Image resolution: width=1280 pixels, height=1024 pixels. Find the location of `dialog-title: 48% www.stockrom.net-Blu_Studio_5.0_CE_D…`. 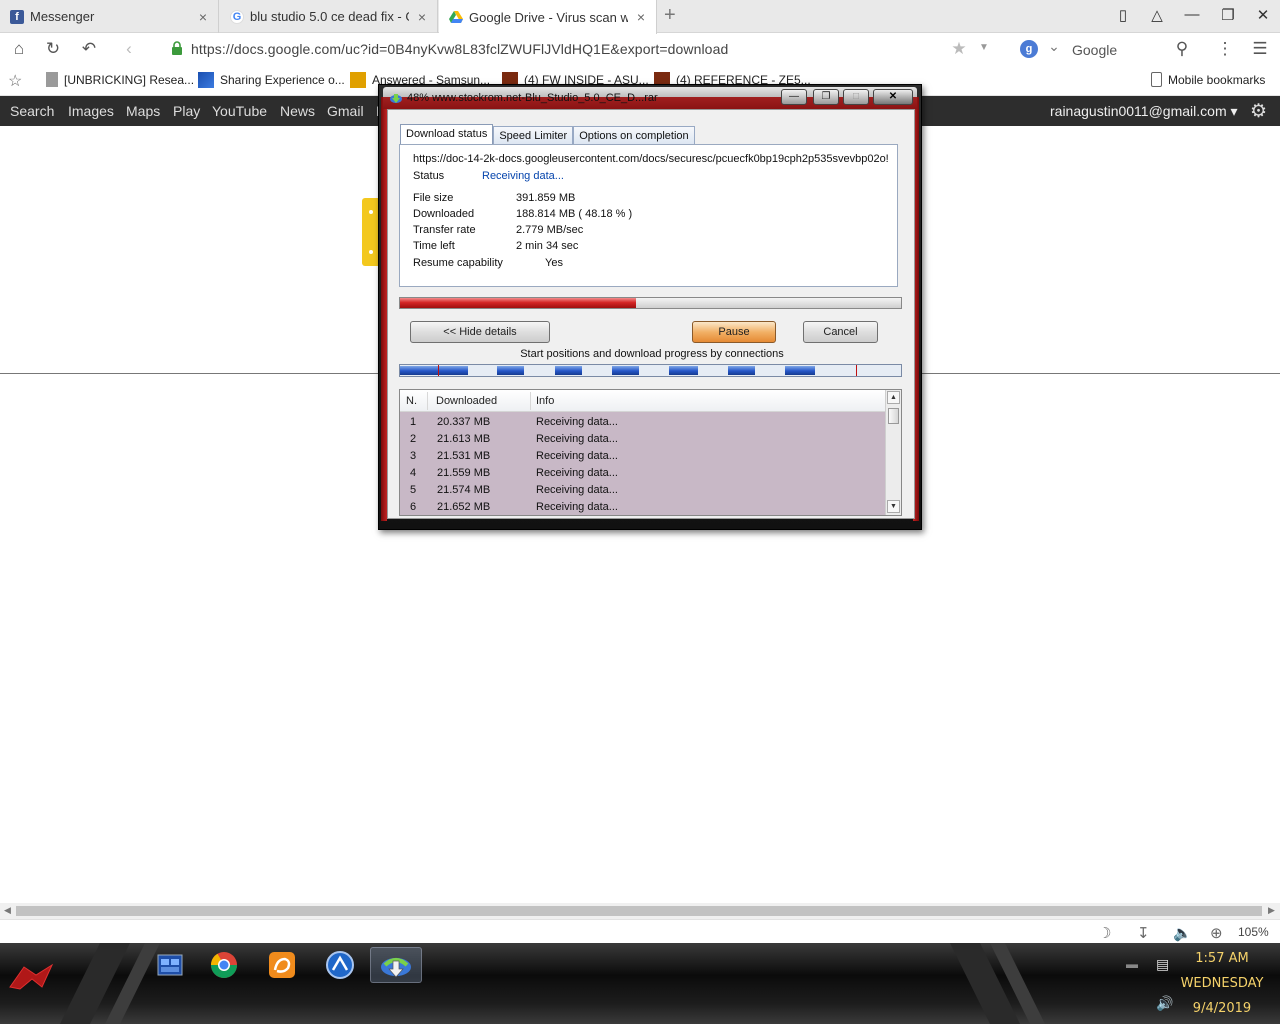

dialog-title: 48% www.stockrom.net-Blu_Studio_5.0_CE_D… is located at coordinates (532, 98).